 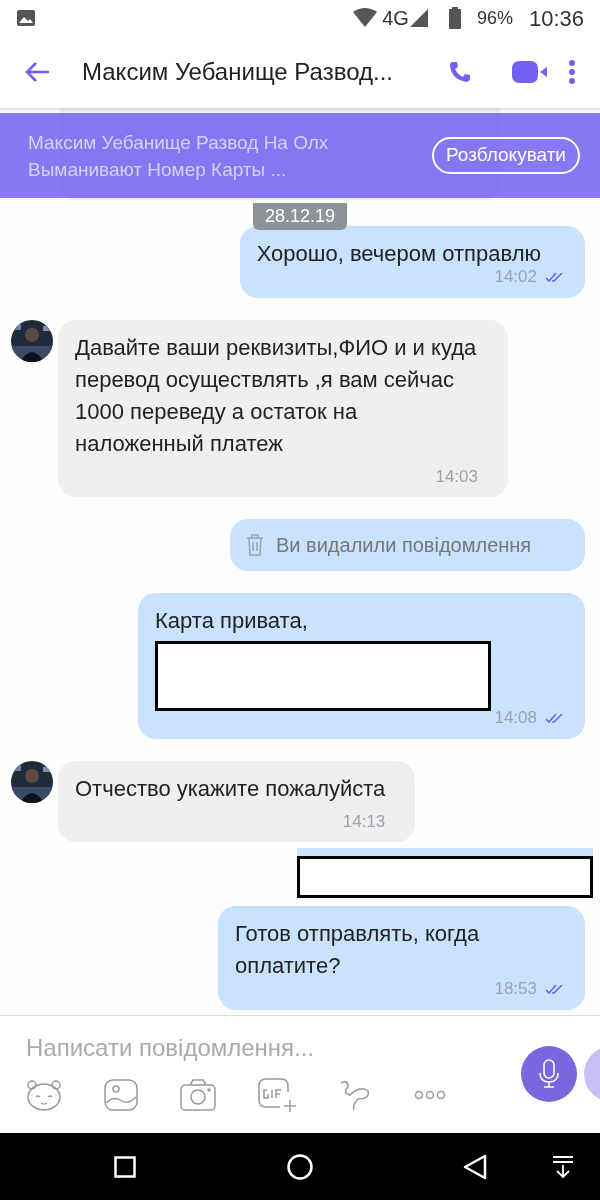 What do you see at coordinates (300, 1166) in the screenshot?
I see `home-icon` at bounding box center [300, 1166].